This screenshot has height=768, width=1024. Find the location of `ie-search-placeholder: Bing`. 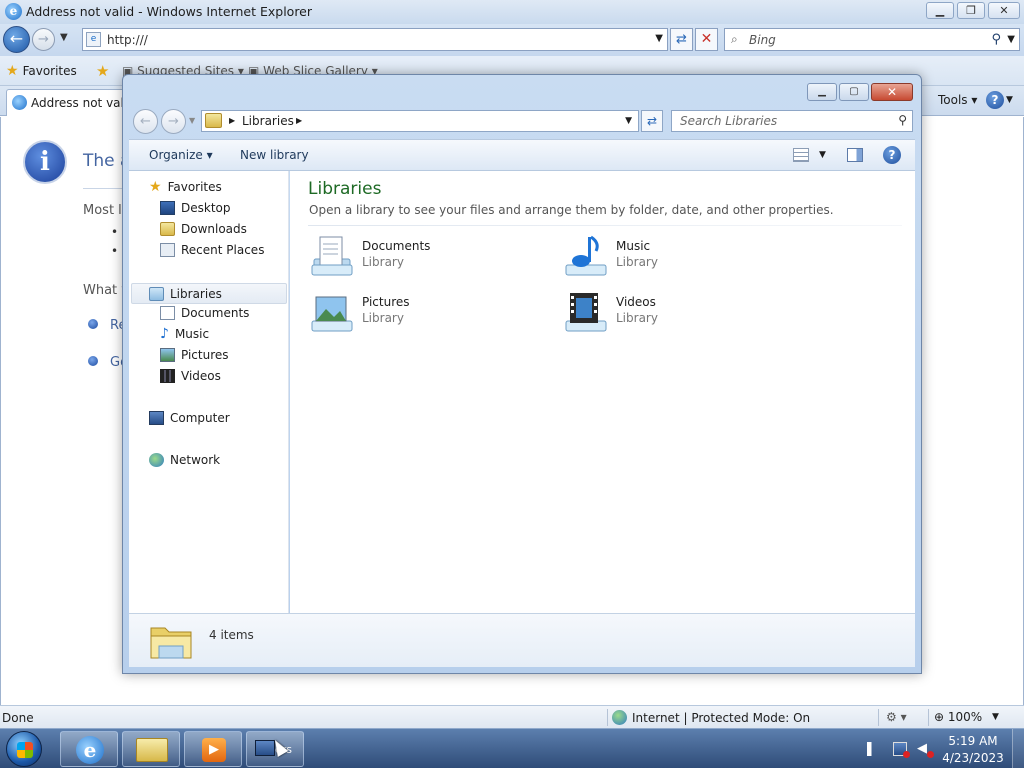

ie-search-placeholder: Bing is located at coordinates (762, 40).